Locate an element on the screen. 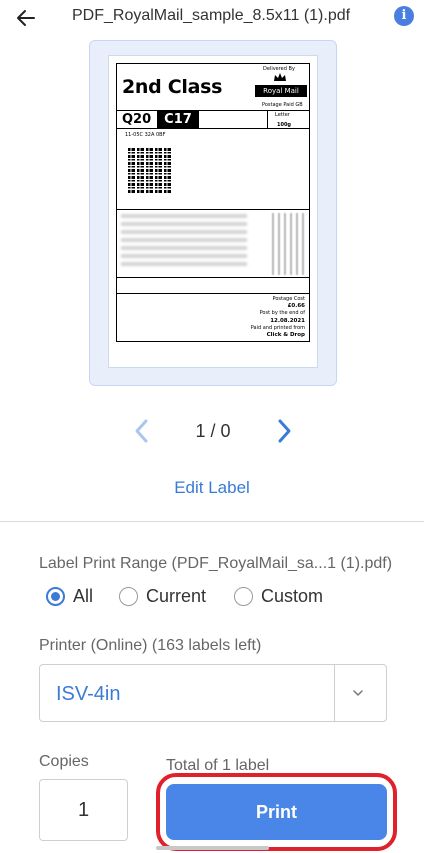  printer-title: Printer (Online) (163 labels left) is located at coordinates (150, 645).